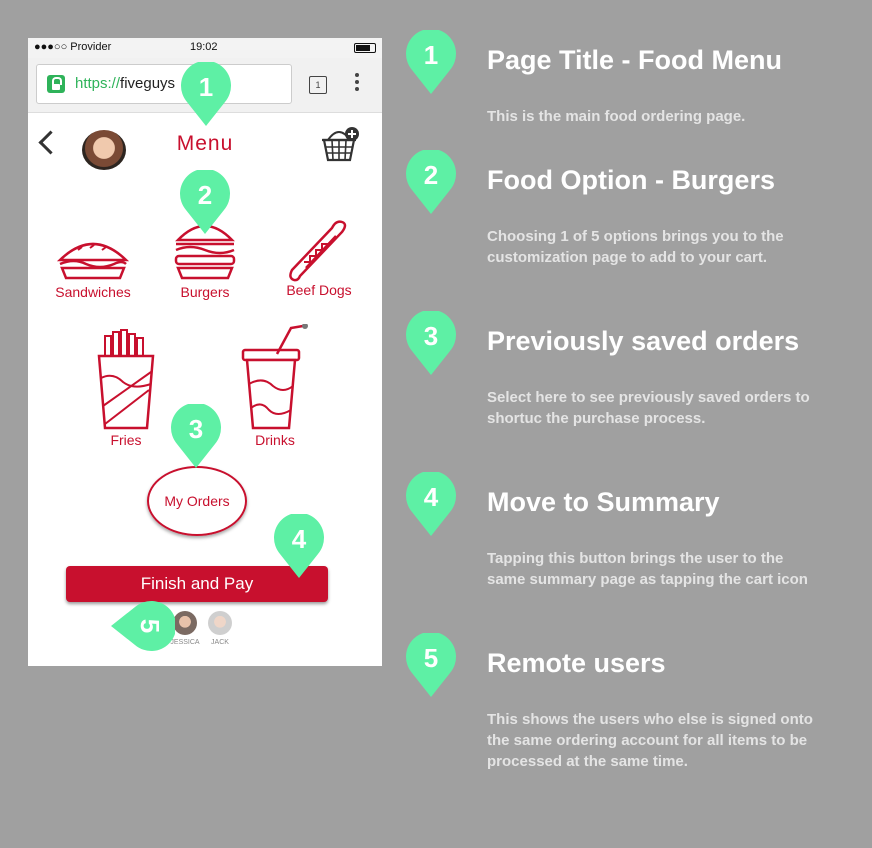 This screenshot has height=848, width=872. I want to click on user-avatar, so click(104, 150).